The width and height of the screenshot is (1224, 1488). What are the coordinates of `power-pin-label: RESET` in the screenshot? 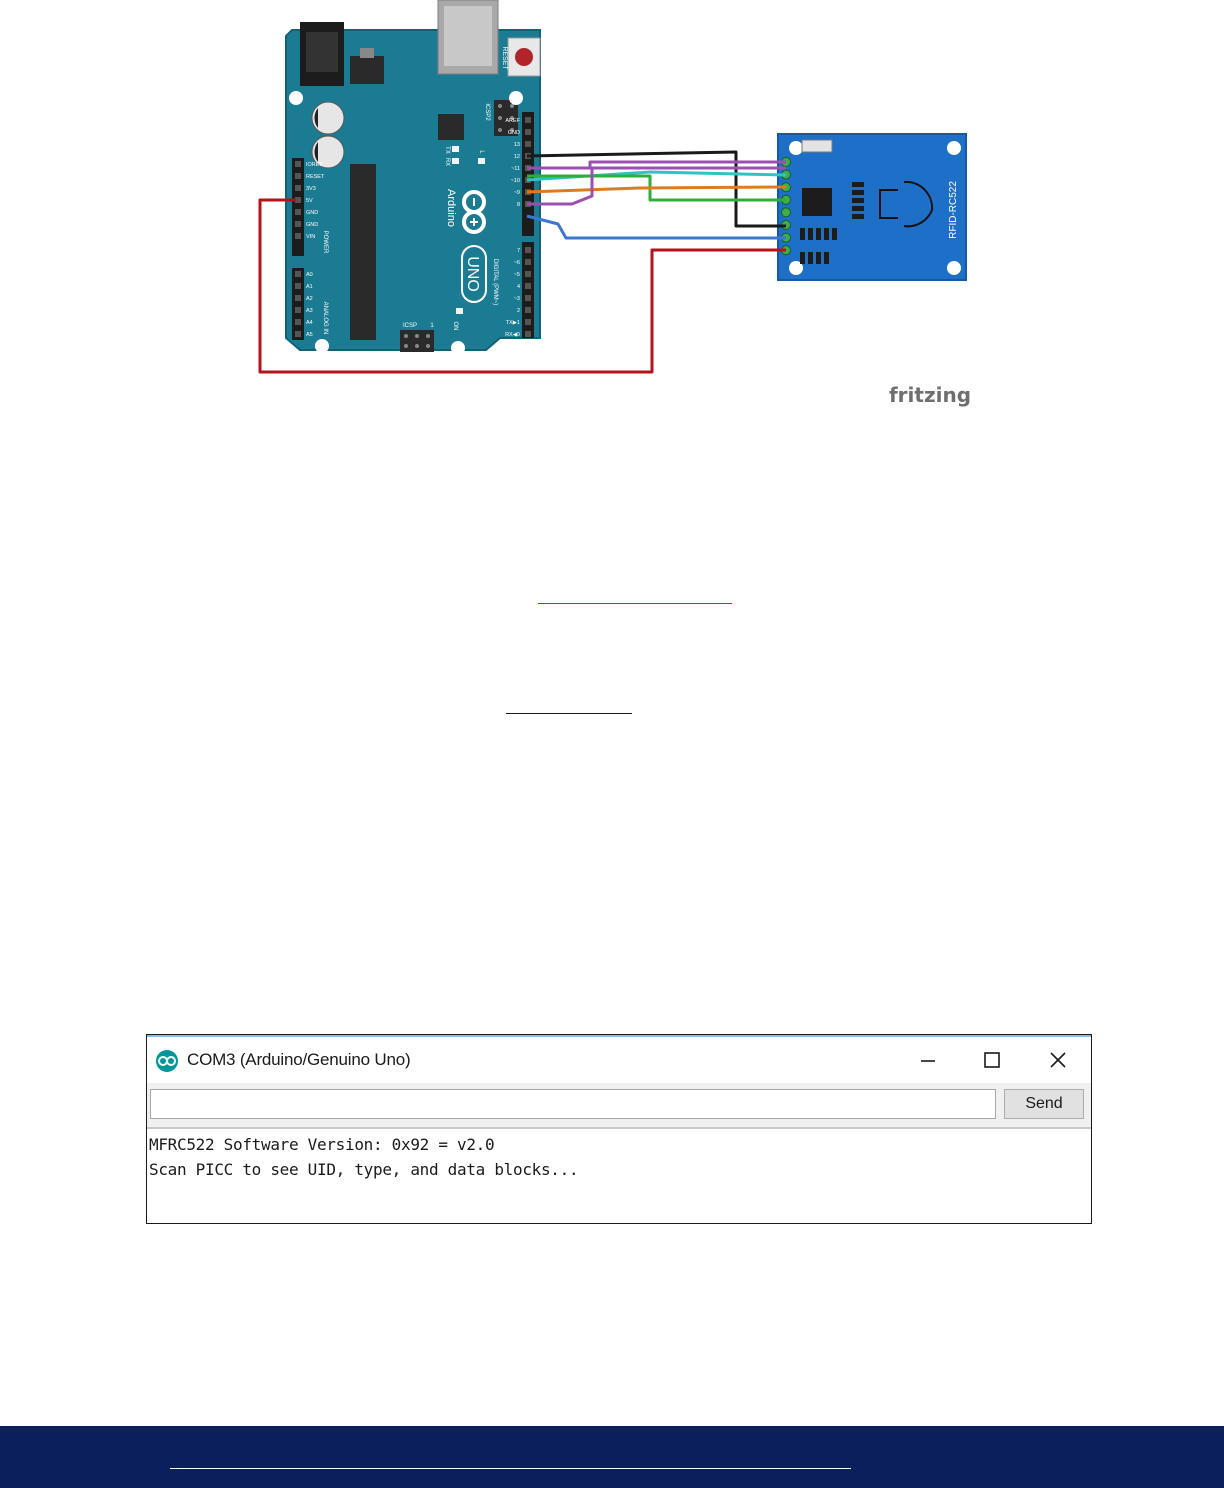 It's located at (315, 177).